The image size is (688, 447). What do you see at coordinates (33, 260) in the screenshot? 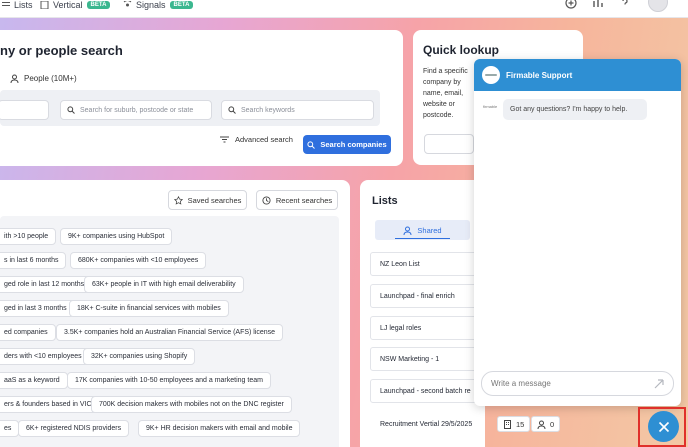
I see `suggestion-chip: s in last 6 months` at bounding box center [33, 260].